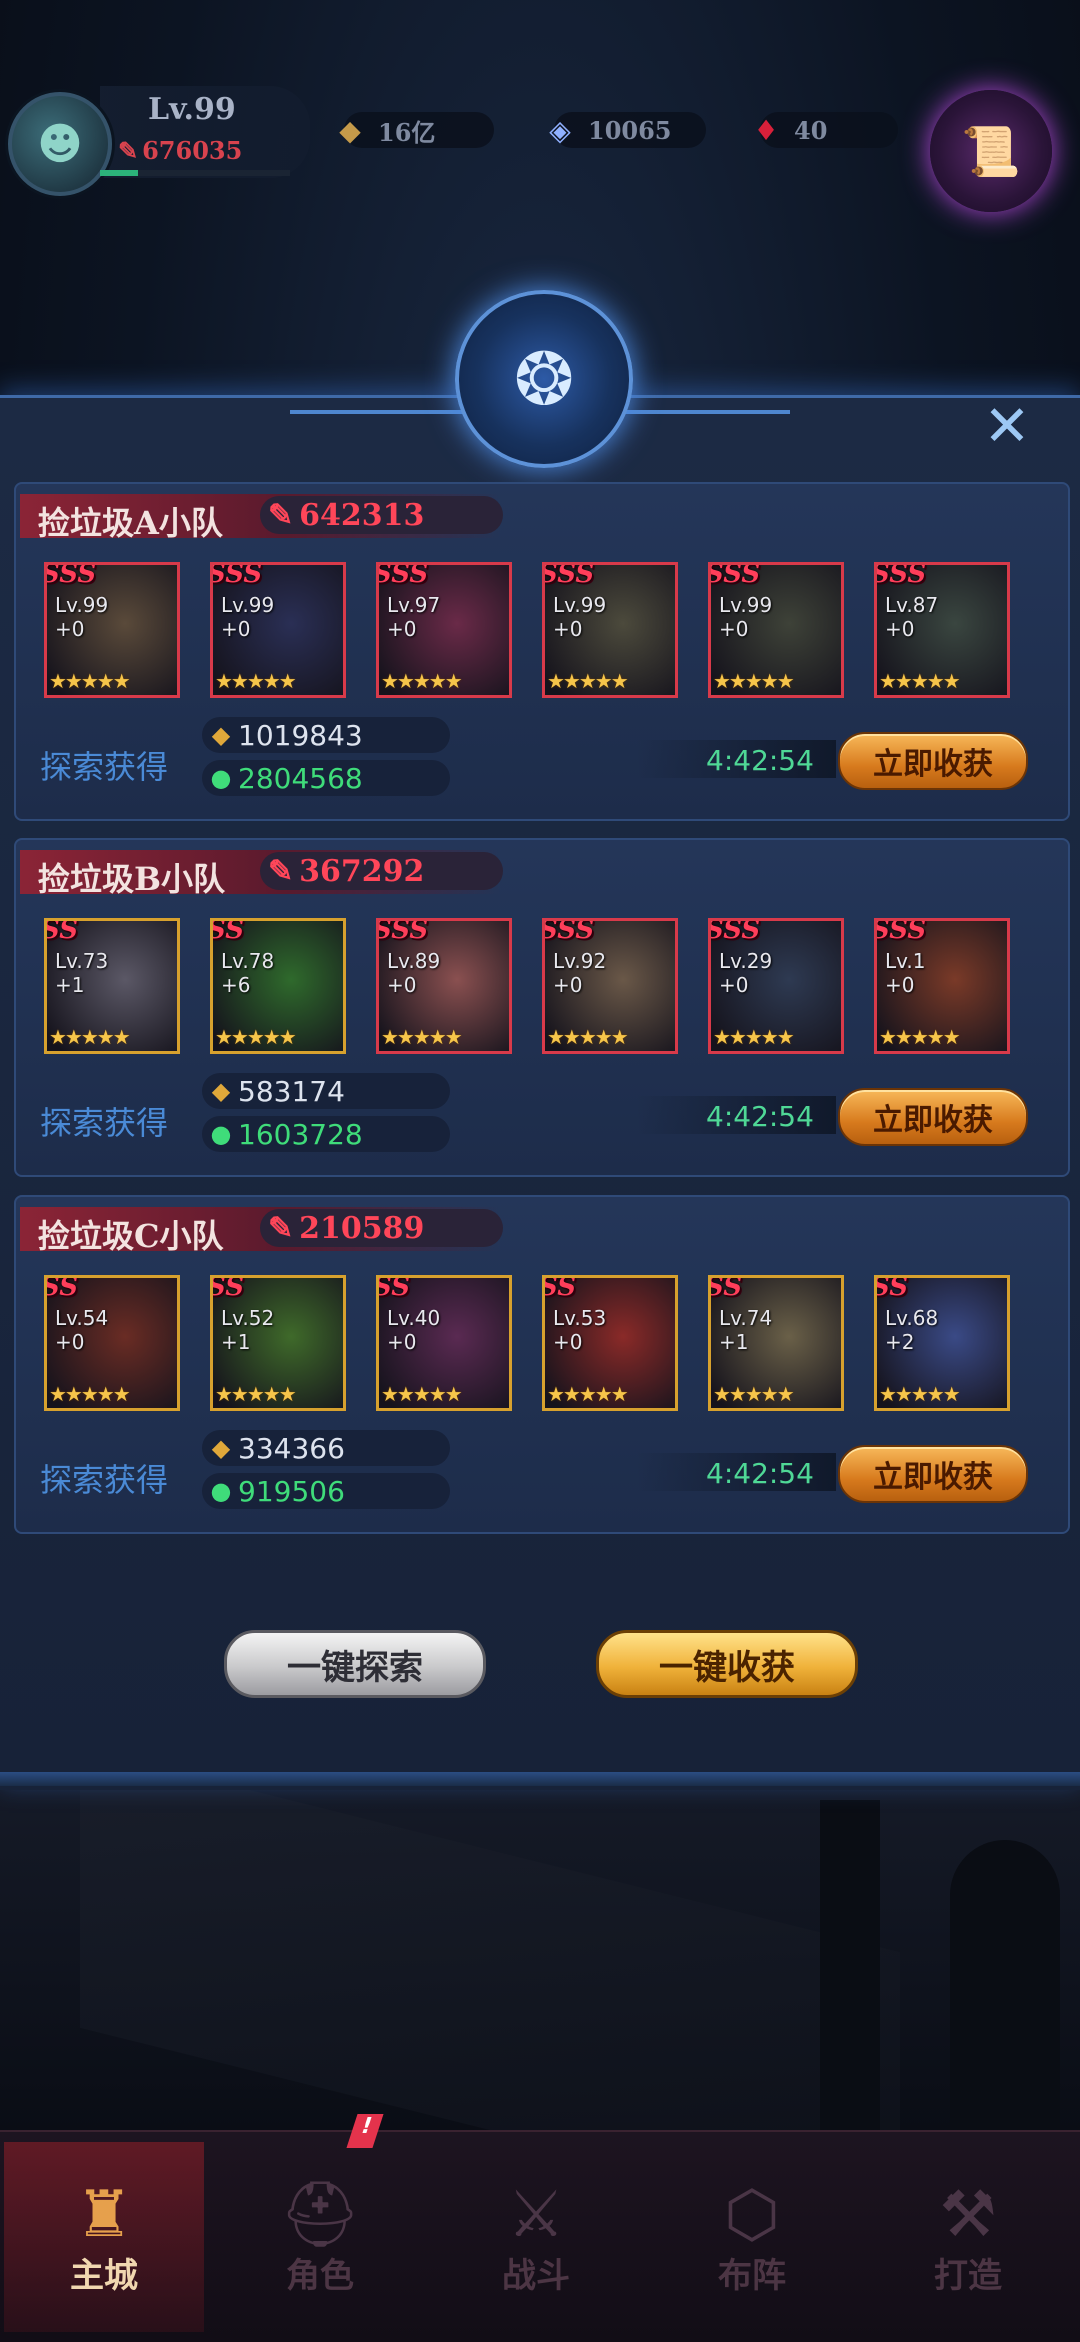  Describe the element at coordinates (1007, 427) in the screenshot. I see `close-button: ✕` at that location.